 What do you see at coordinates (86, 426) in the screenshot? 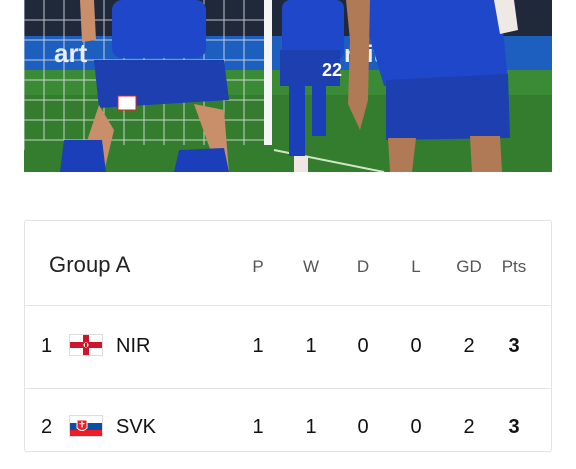
I see `slovakia-flag-icon` at bounding box center [86, 426].